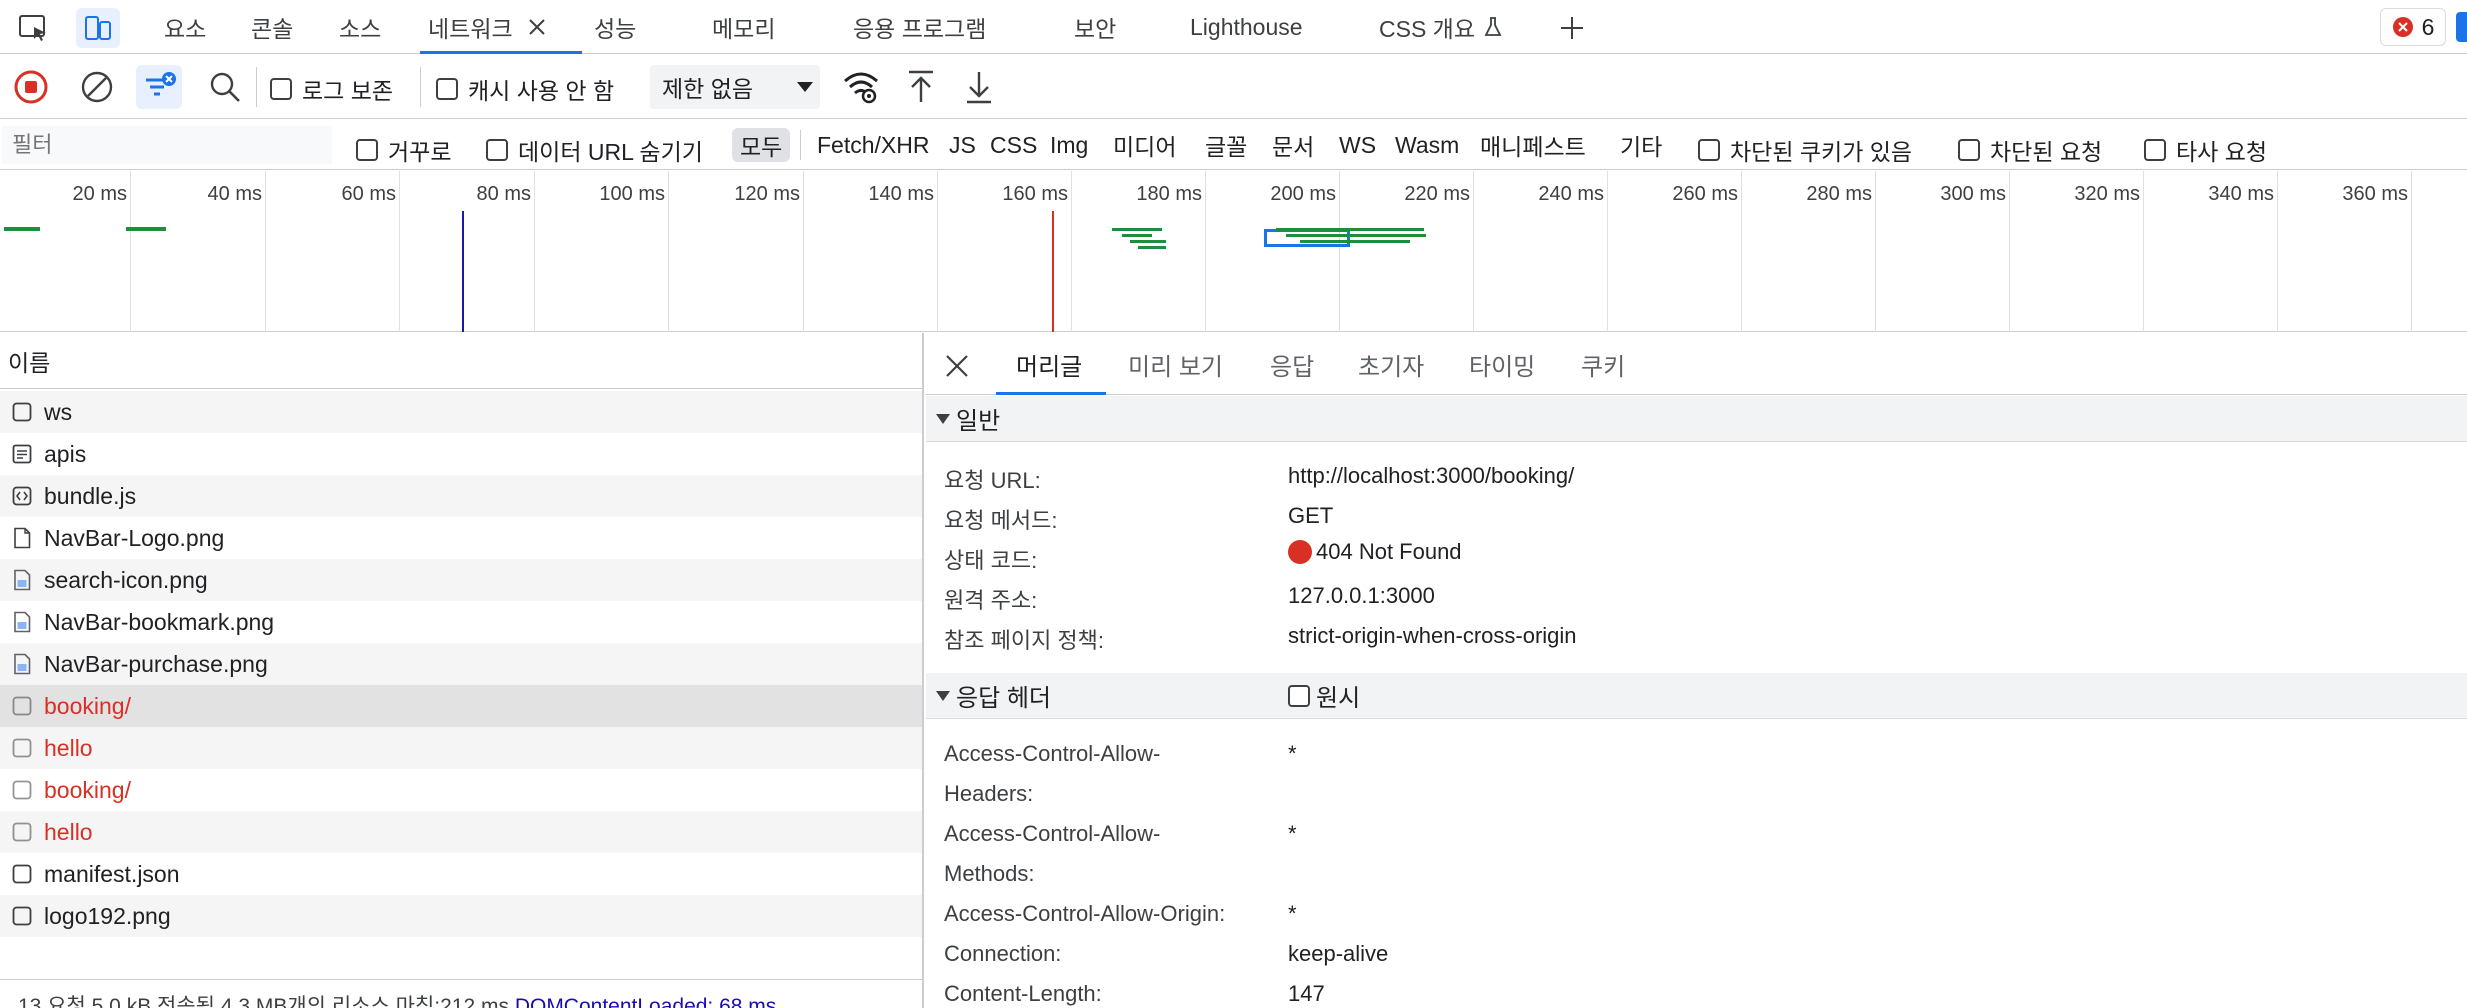 The image size is (2467, 1008). I want to click on tick-label: 300 ms, so click(1973, 194).